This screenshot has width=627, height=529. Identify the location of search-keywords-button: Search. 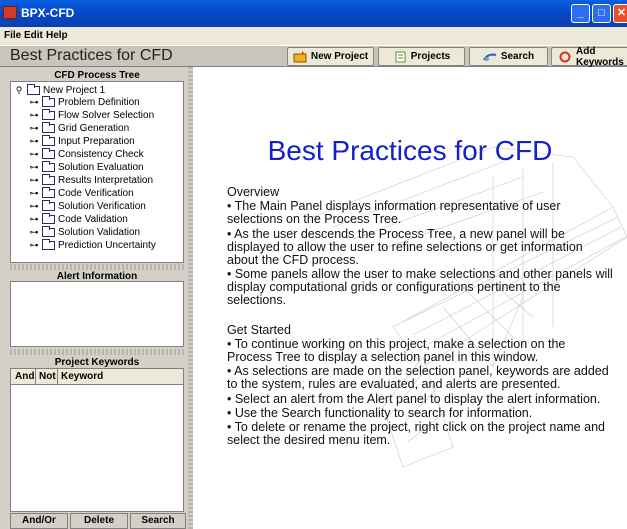
(158, 521).